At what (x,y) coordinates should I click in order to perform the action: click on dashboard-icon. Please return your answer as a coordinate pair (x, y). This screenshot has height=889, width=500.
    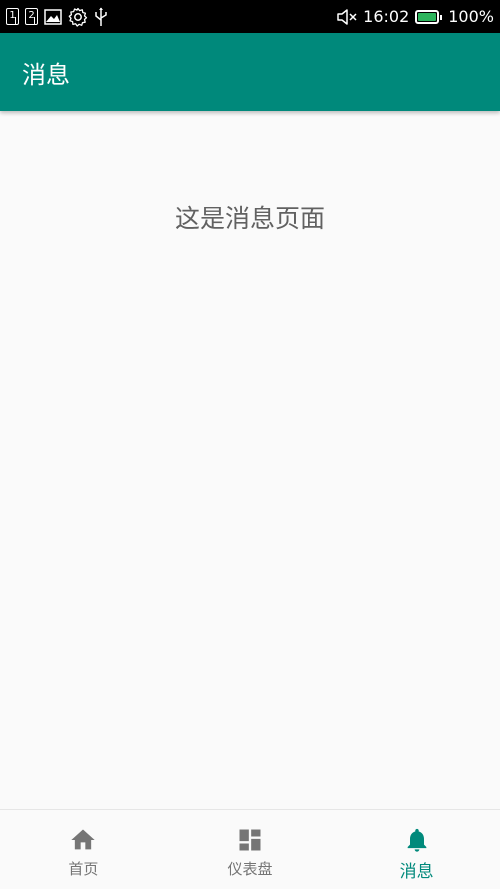
    Looking at the image, I should click on (250, 840).